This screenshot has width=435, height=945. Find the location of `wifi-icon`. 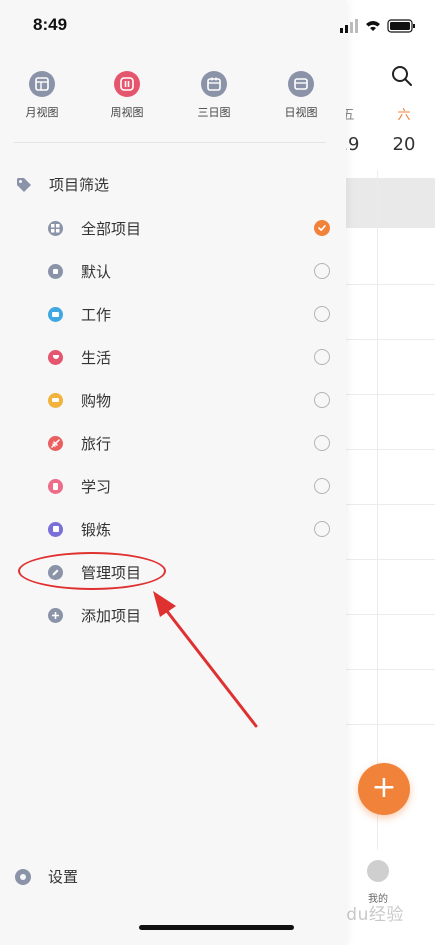

wifi-icon is located at coordinates (373, 26).